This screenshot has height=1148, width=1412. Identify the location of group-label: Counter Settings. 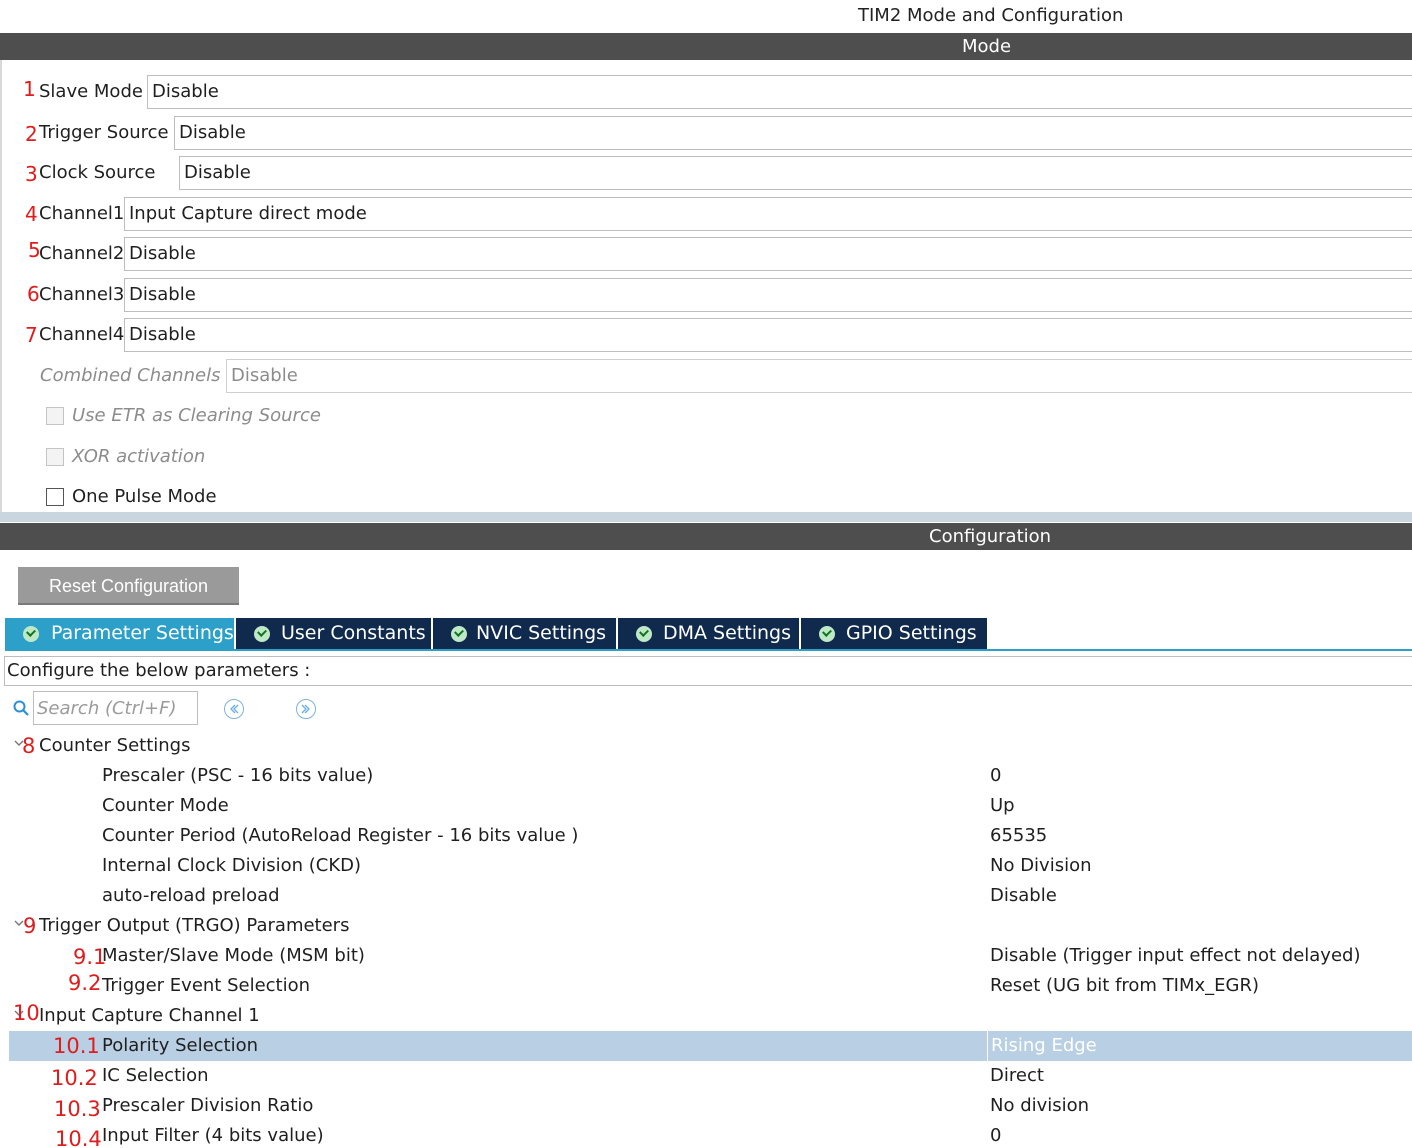
(115, 745).